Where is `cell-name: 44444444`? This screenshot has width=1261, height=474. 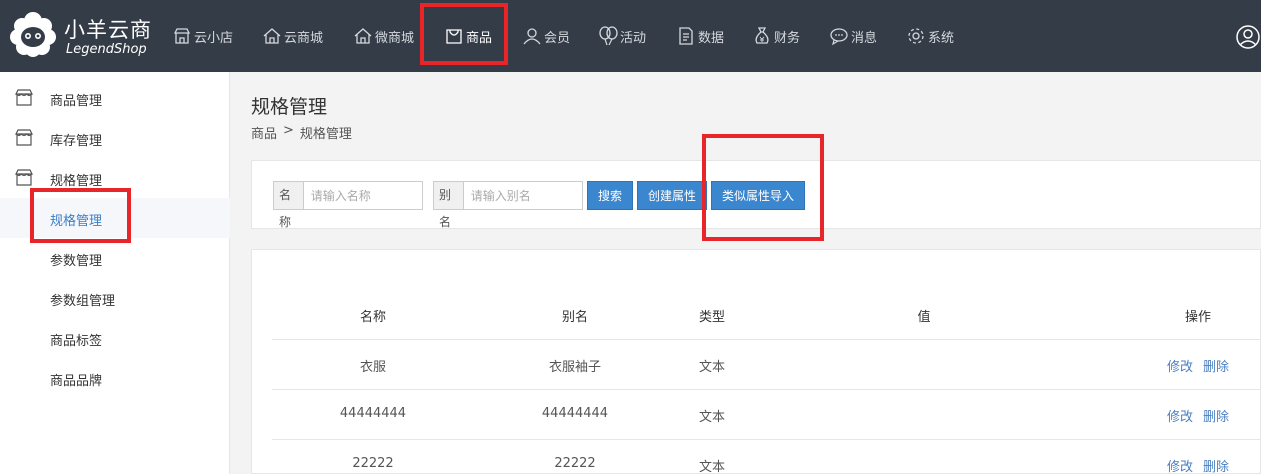
cell-name: 44444444 is located at coordinates (373, 413).